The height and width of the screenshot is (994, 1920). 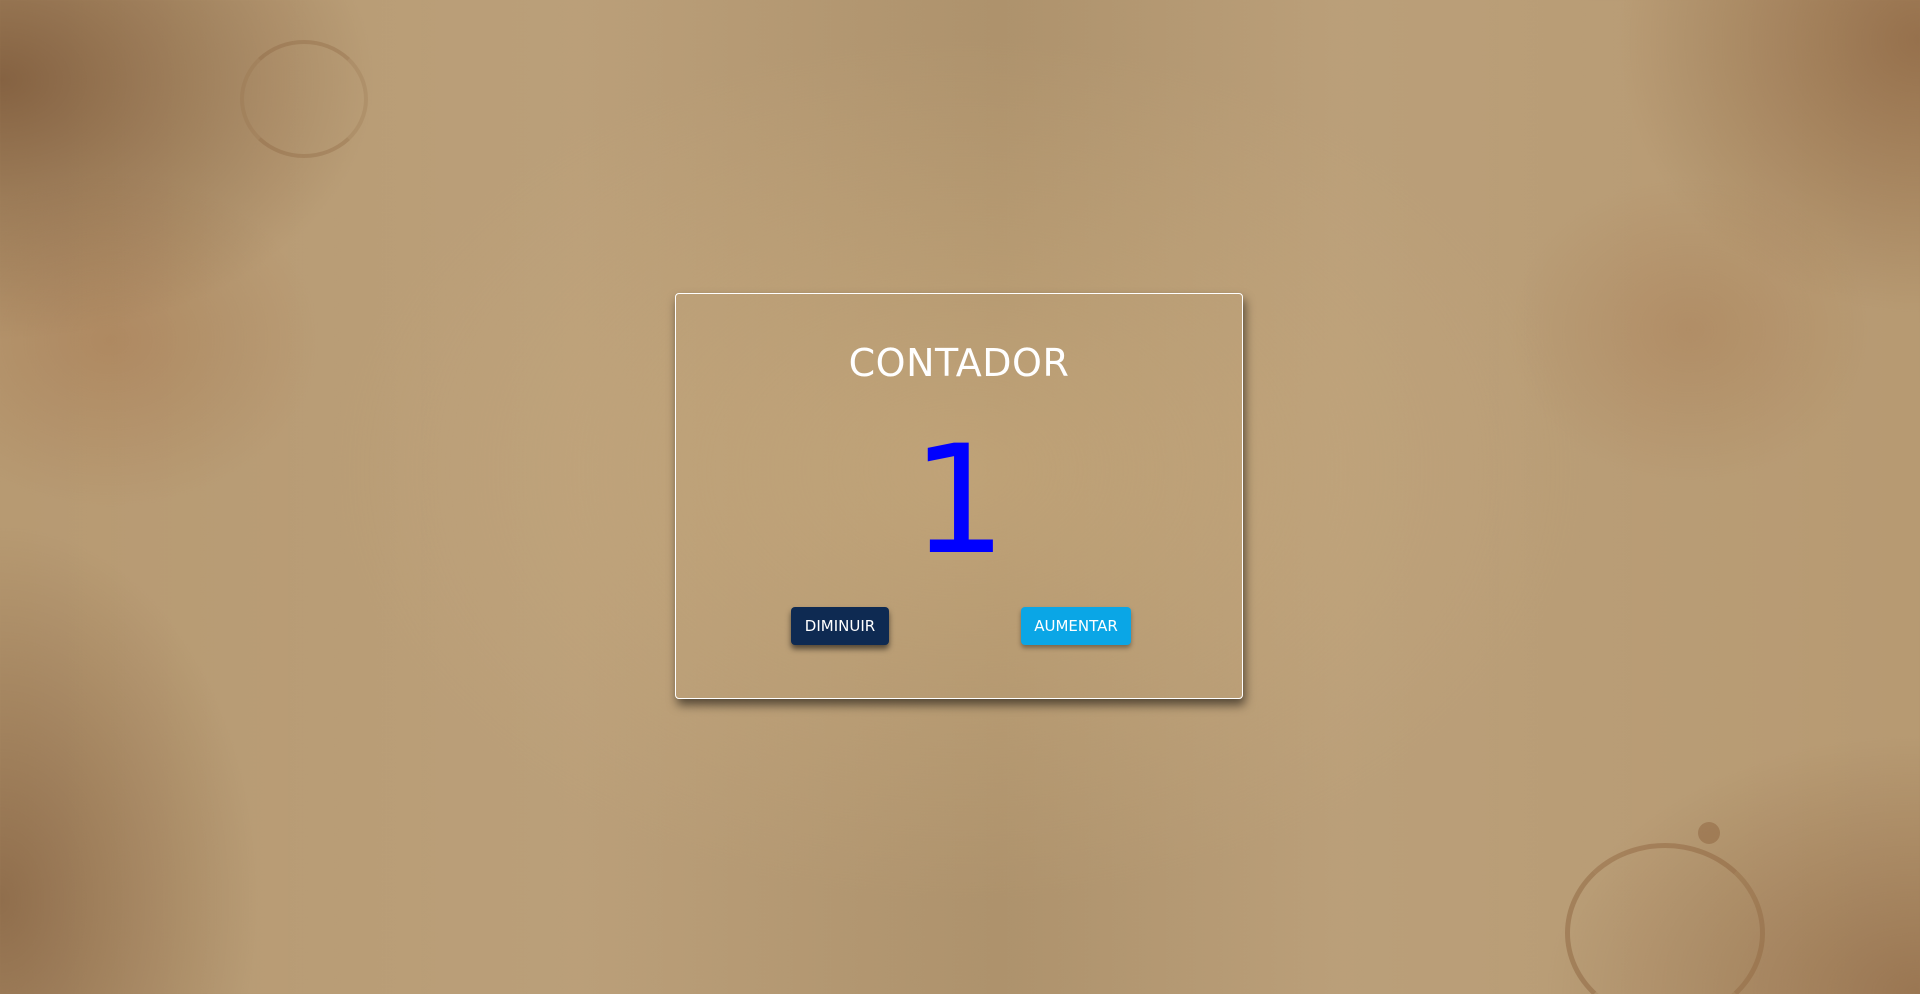 What do you see at coordinates (959, 501) in the screenshot?
I see `counter-value: 1` at bounding box center [959, 501].